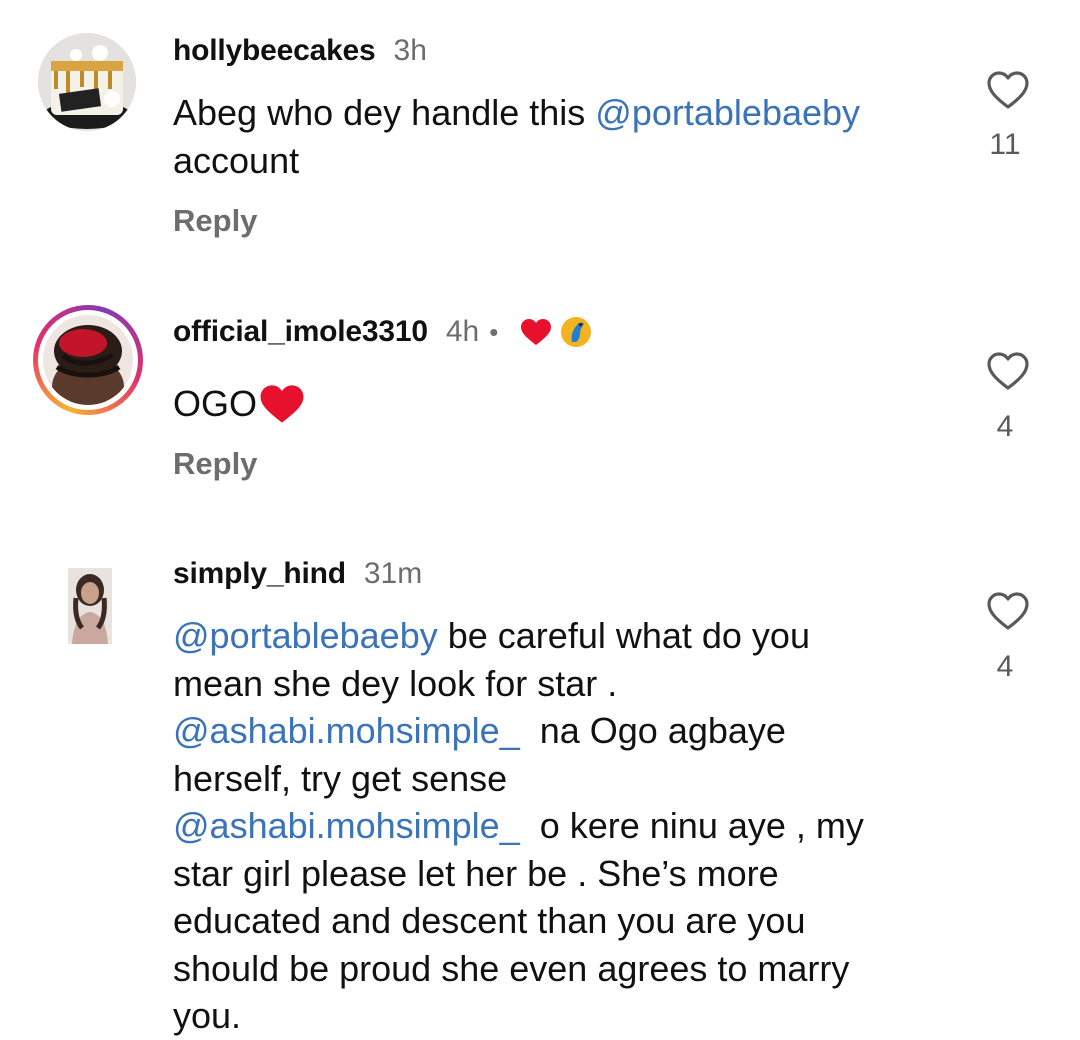 The width and height of the screenshot is (1080, 1040). What do you see at coordinates (691, 825) in the screenshot?
I see `comment-text-part: o kere ninu aye , my` at bounding box center [691, 825].